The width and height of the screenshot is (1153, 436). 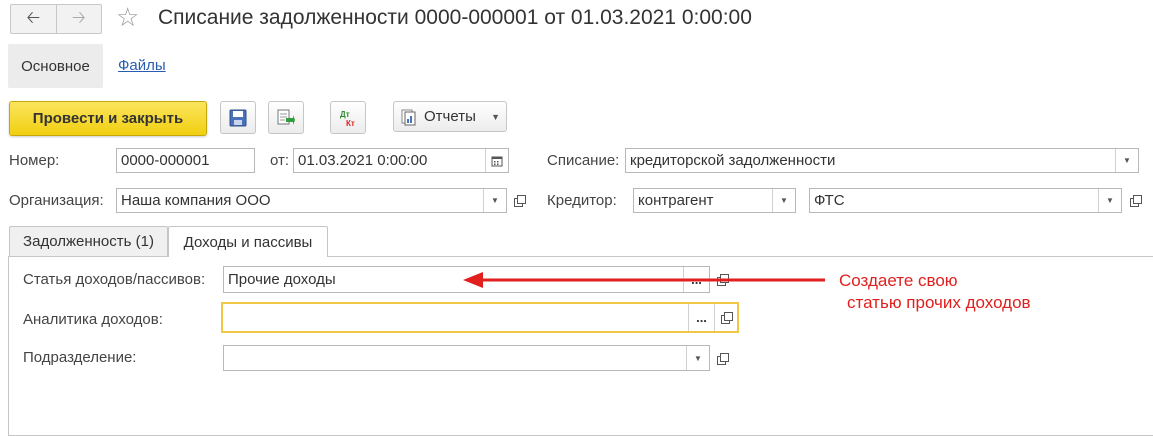 I want to click on number-value: 0000-000001, so click(x=165, y=160).